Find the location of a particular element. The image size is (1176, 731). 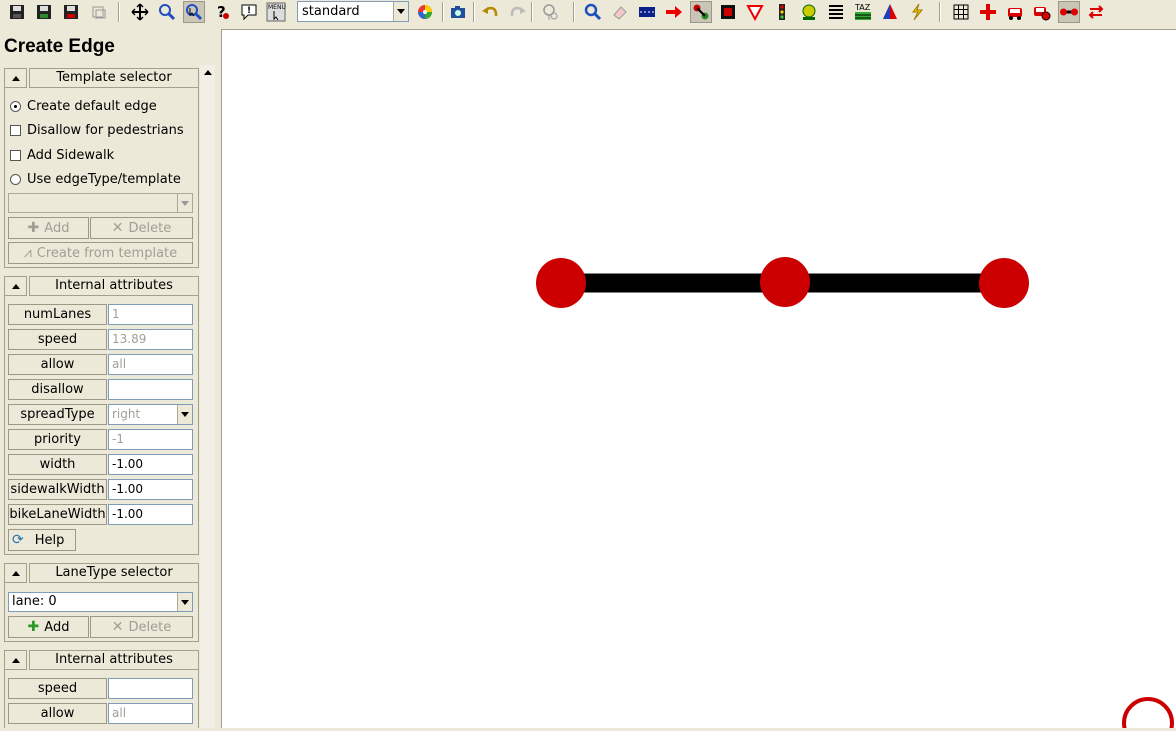

grid-icon is located at coordinates (961, 12).